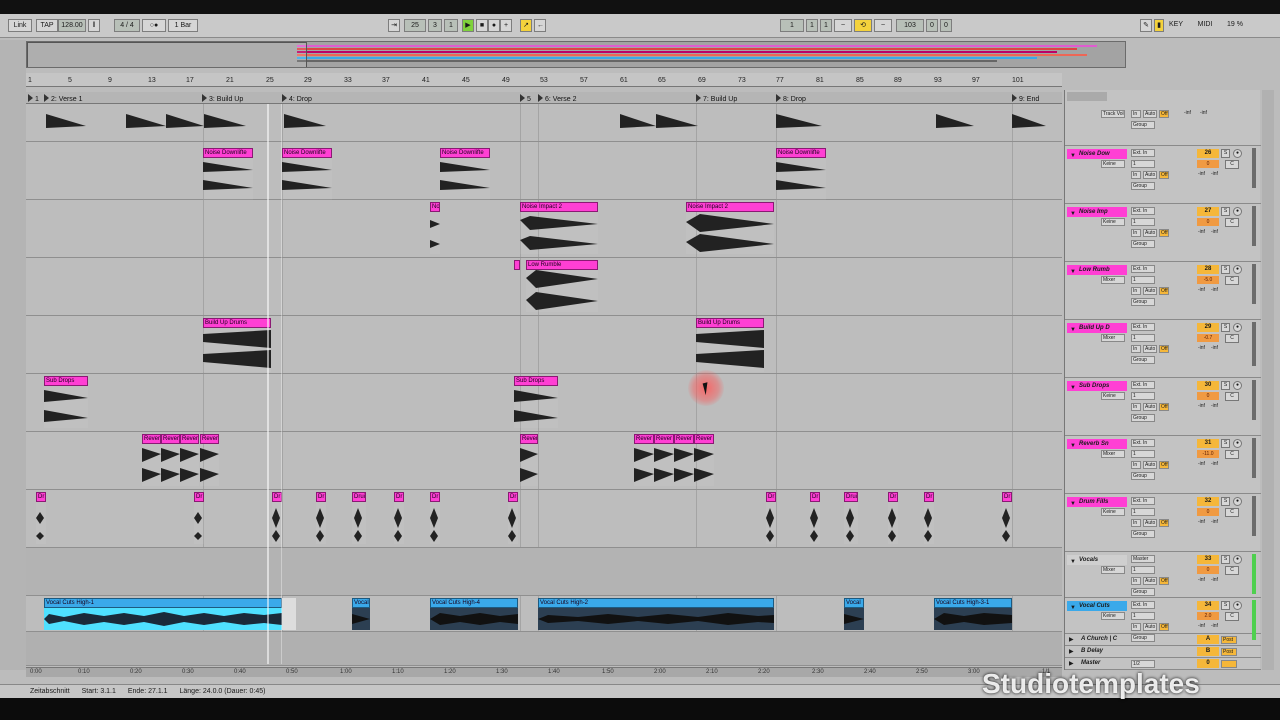 The width and height of the screenshot is (1280, 720). I want to click on midi-map-label: MIDI, so click(1205, 25).